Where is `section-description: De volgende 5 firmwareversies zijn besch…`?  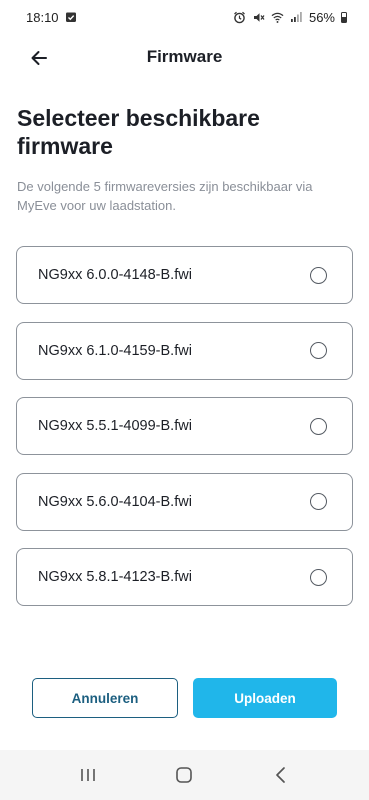
section-description: De volgende 5 firmwareversies zijn besch… is located at coordinates (165, 196).